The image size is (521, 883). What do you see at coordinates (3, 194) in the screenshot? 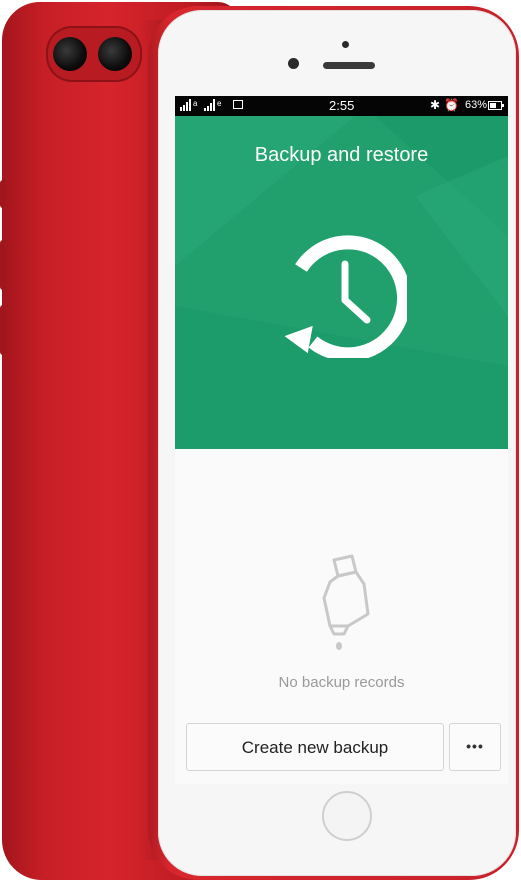
I see `silent-switch` at bounding box center [3, 194].